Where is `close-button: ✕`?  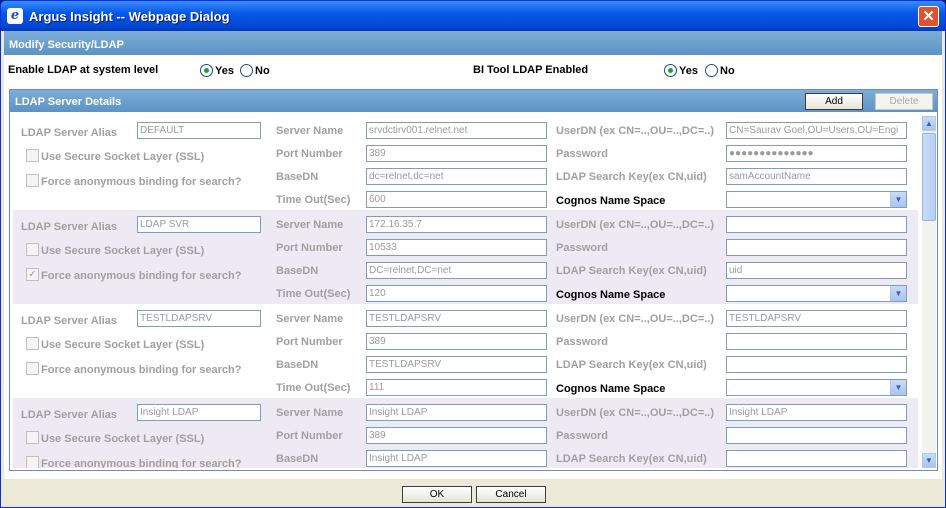
close-button: ✕ is located at coordinates (928, 16).